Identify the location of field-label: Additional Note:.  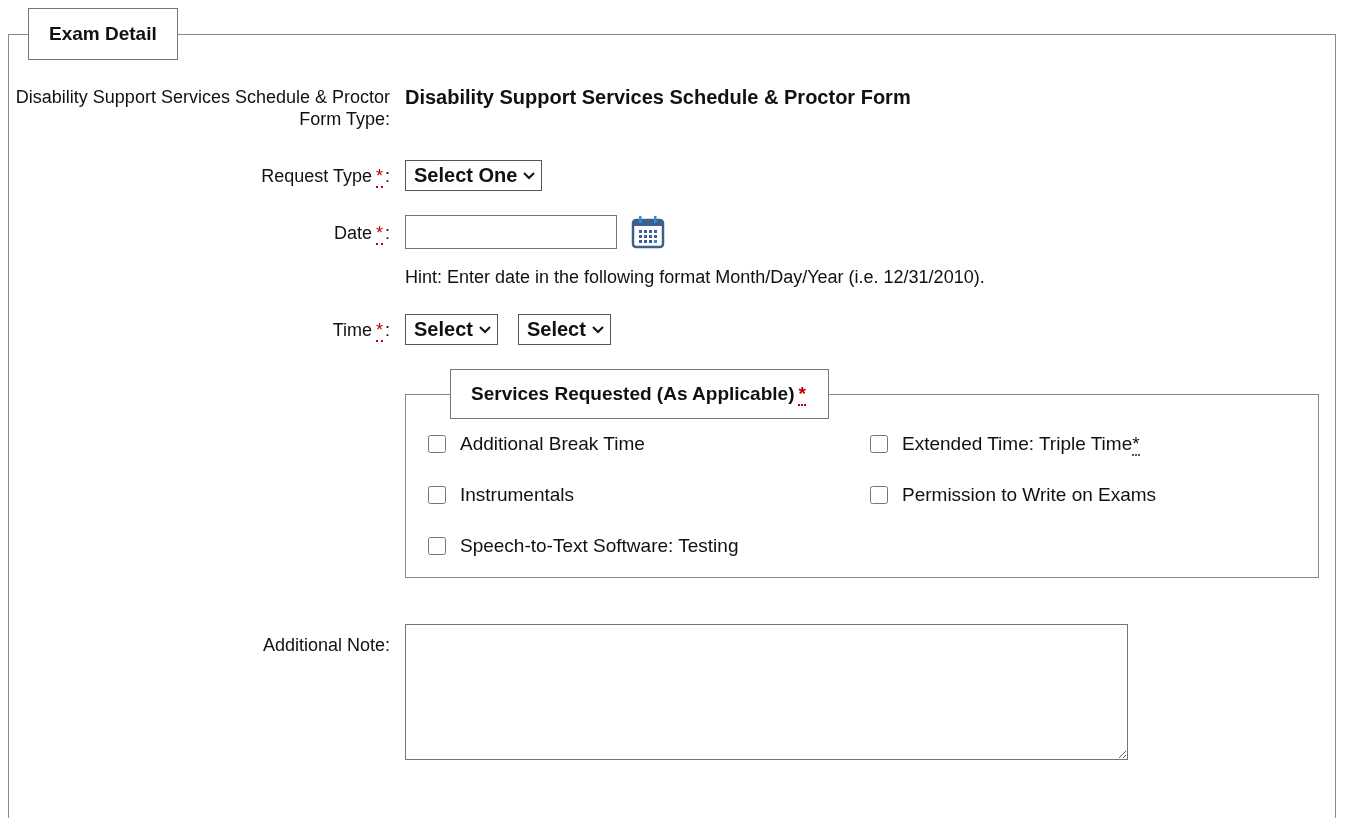
(325, 645).